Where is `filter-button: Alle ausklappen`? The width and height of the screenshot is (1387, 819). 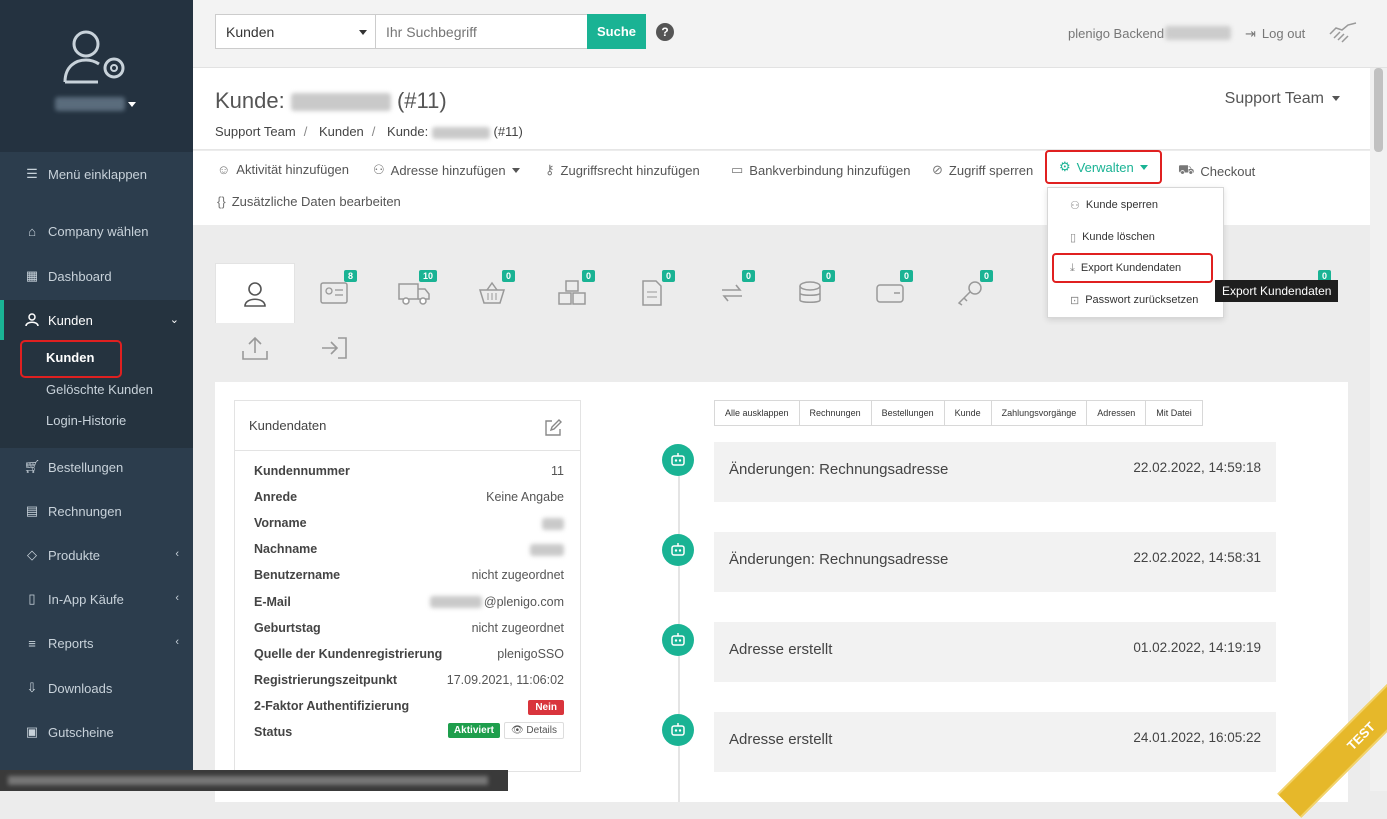 filter-button: Alle ausklappen is located at coordinates (757, 413).